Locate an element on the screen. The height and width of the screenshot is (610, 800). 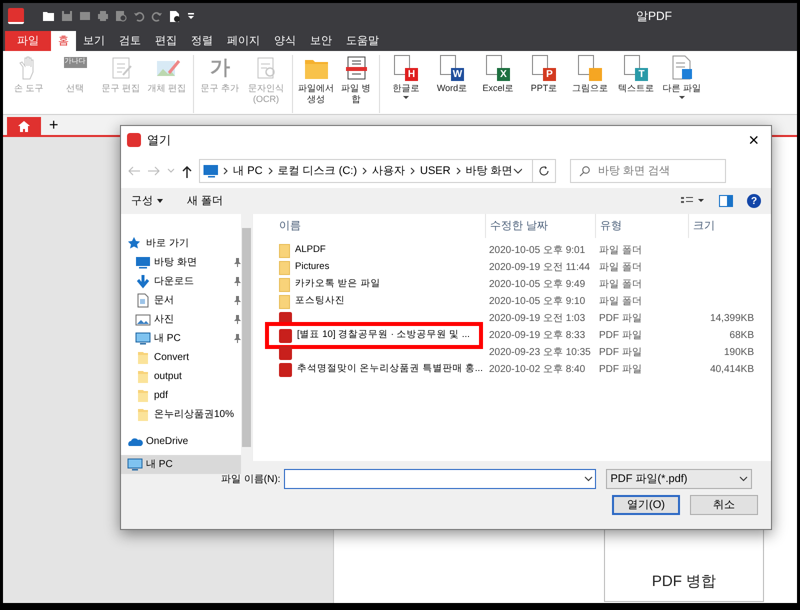
breadcrumb-item: 바탕 화면 is located at coordinates (489, 171).